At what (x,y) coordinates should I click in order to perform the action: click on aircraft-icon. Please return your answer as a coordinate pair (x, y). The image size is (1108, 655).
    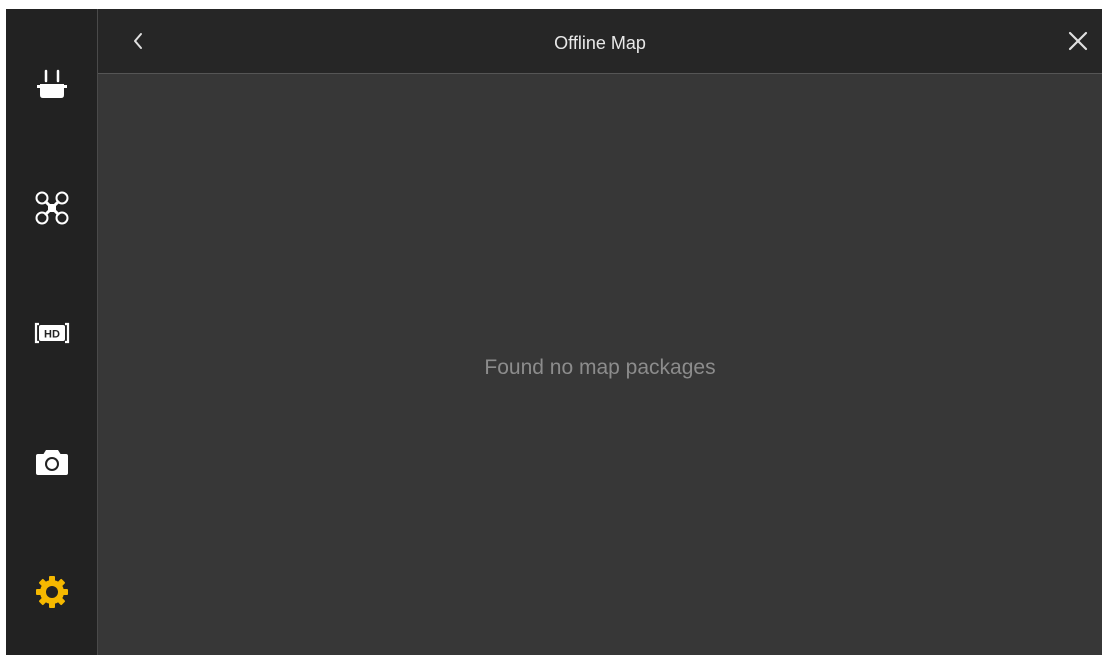
    Looking at the image, I should click on (52, 208).